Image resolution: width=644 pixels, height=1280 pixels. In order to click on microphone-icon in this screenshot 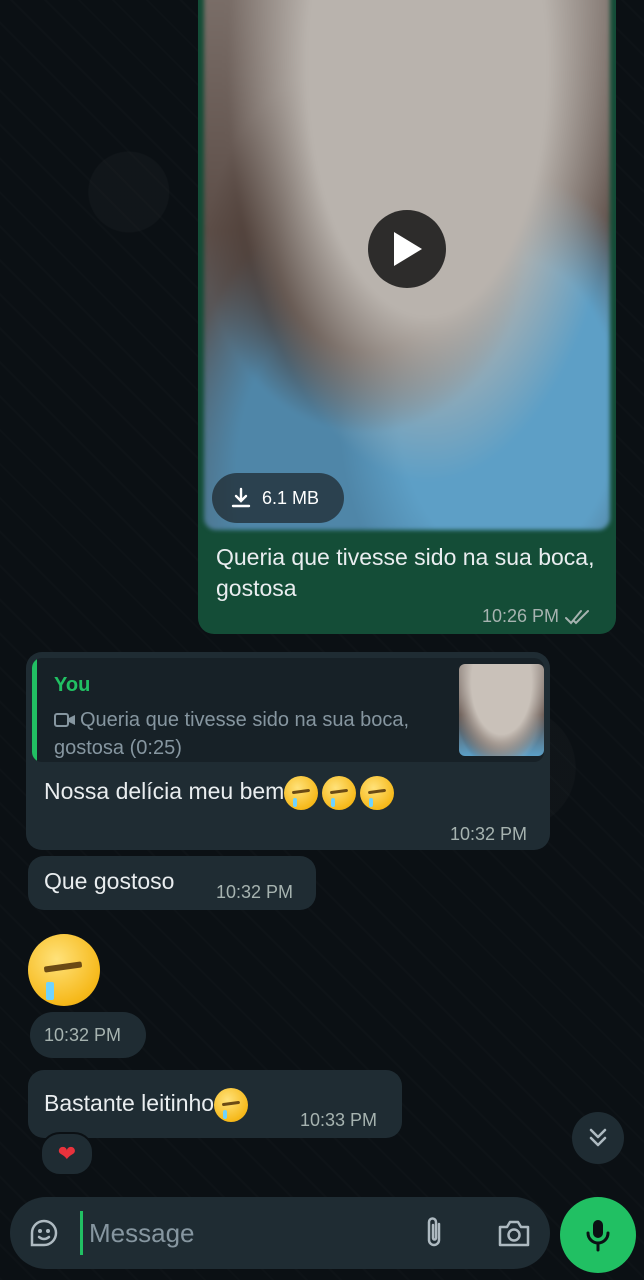, I will do `click(598, 1236)`.